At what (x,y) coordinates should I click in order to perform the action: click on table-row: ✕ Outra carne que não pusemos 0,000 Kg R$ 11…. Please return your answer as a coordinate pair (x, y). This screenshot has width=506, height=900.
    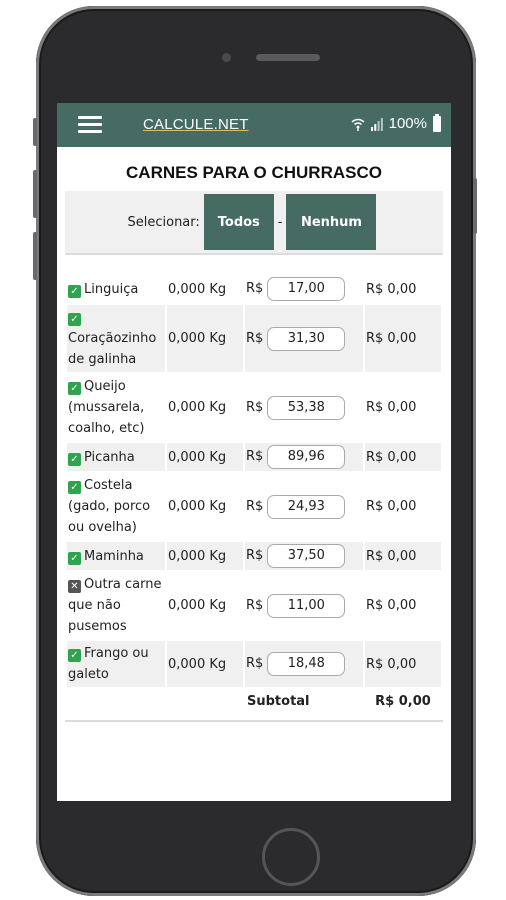
    Looking at the image, I should click on (254, 605).